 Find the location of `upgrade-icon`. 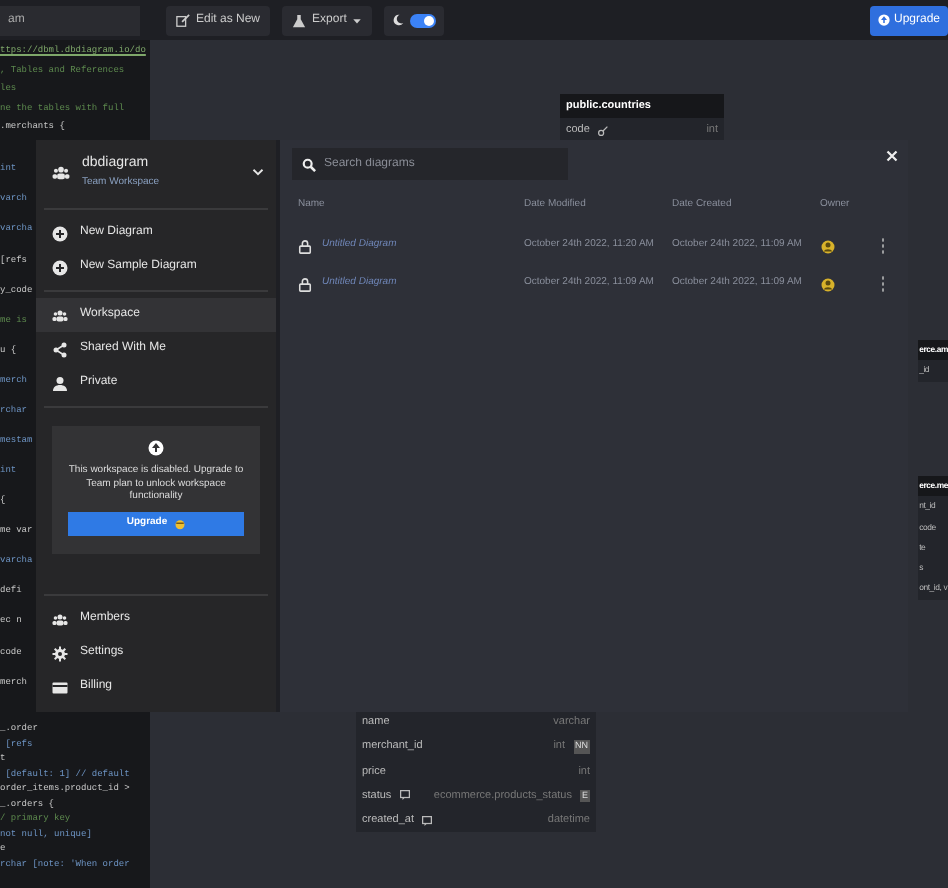

upgrade-icon is located at coordinates (883, 20).